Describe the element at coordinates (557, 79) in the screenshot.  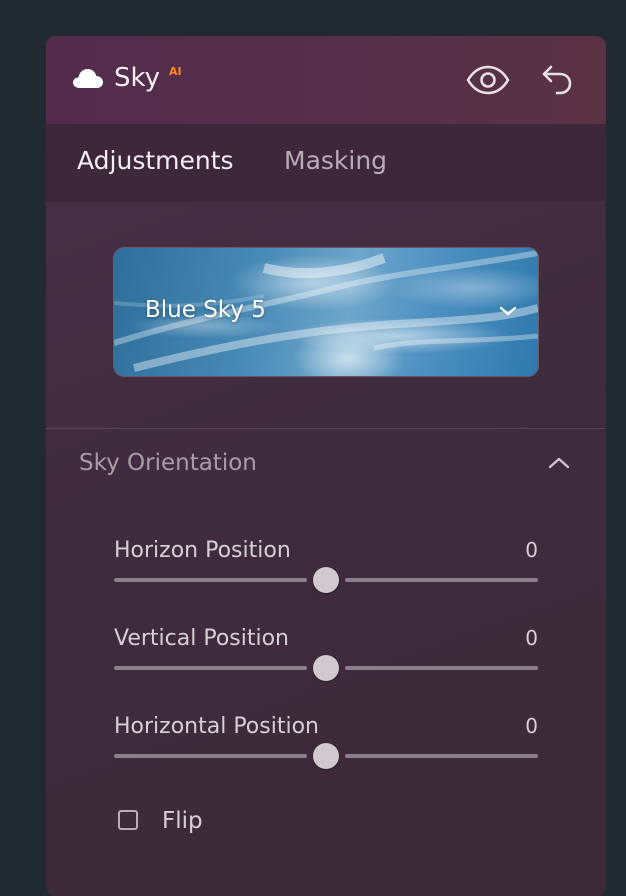
I see `undo-icon` at that location.